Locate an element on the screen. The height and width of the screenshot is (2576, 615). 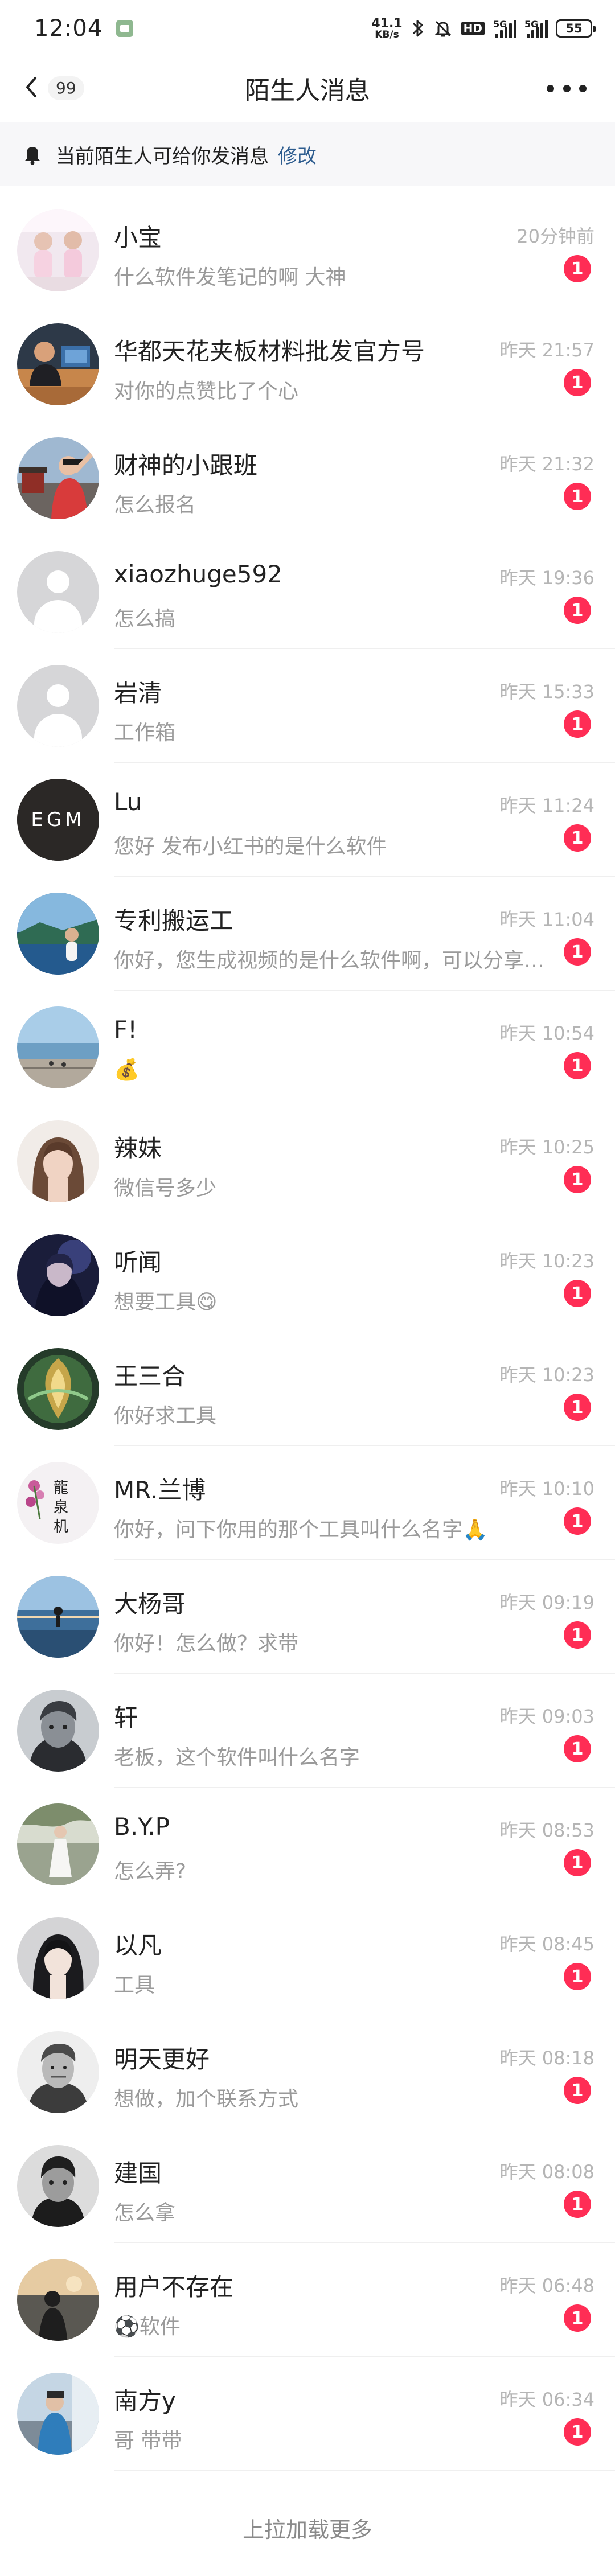
message-time: 昨天 21:57 is located at coordinates (546, 350).